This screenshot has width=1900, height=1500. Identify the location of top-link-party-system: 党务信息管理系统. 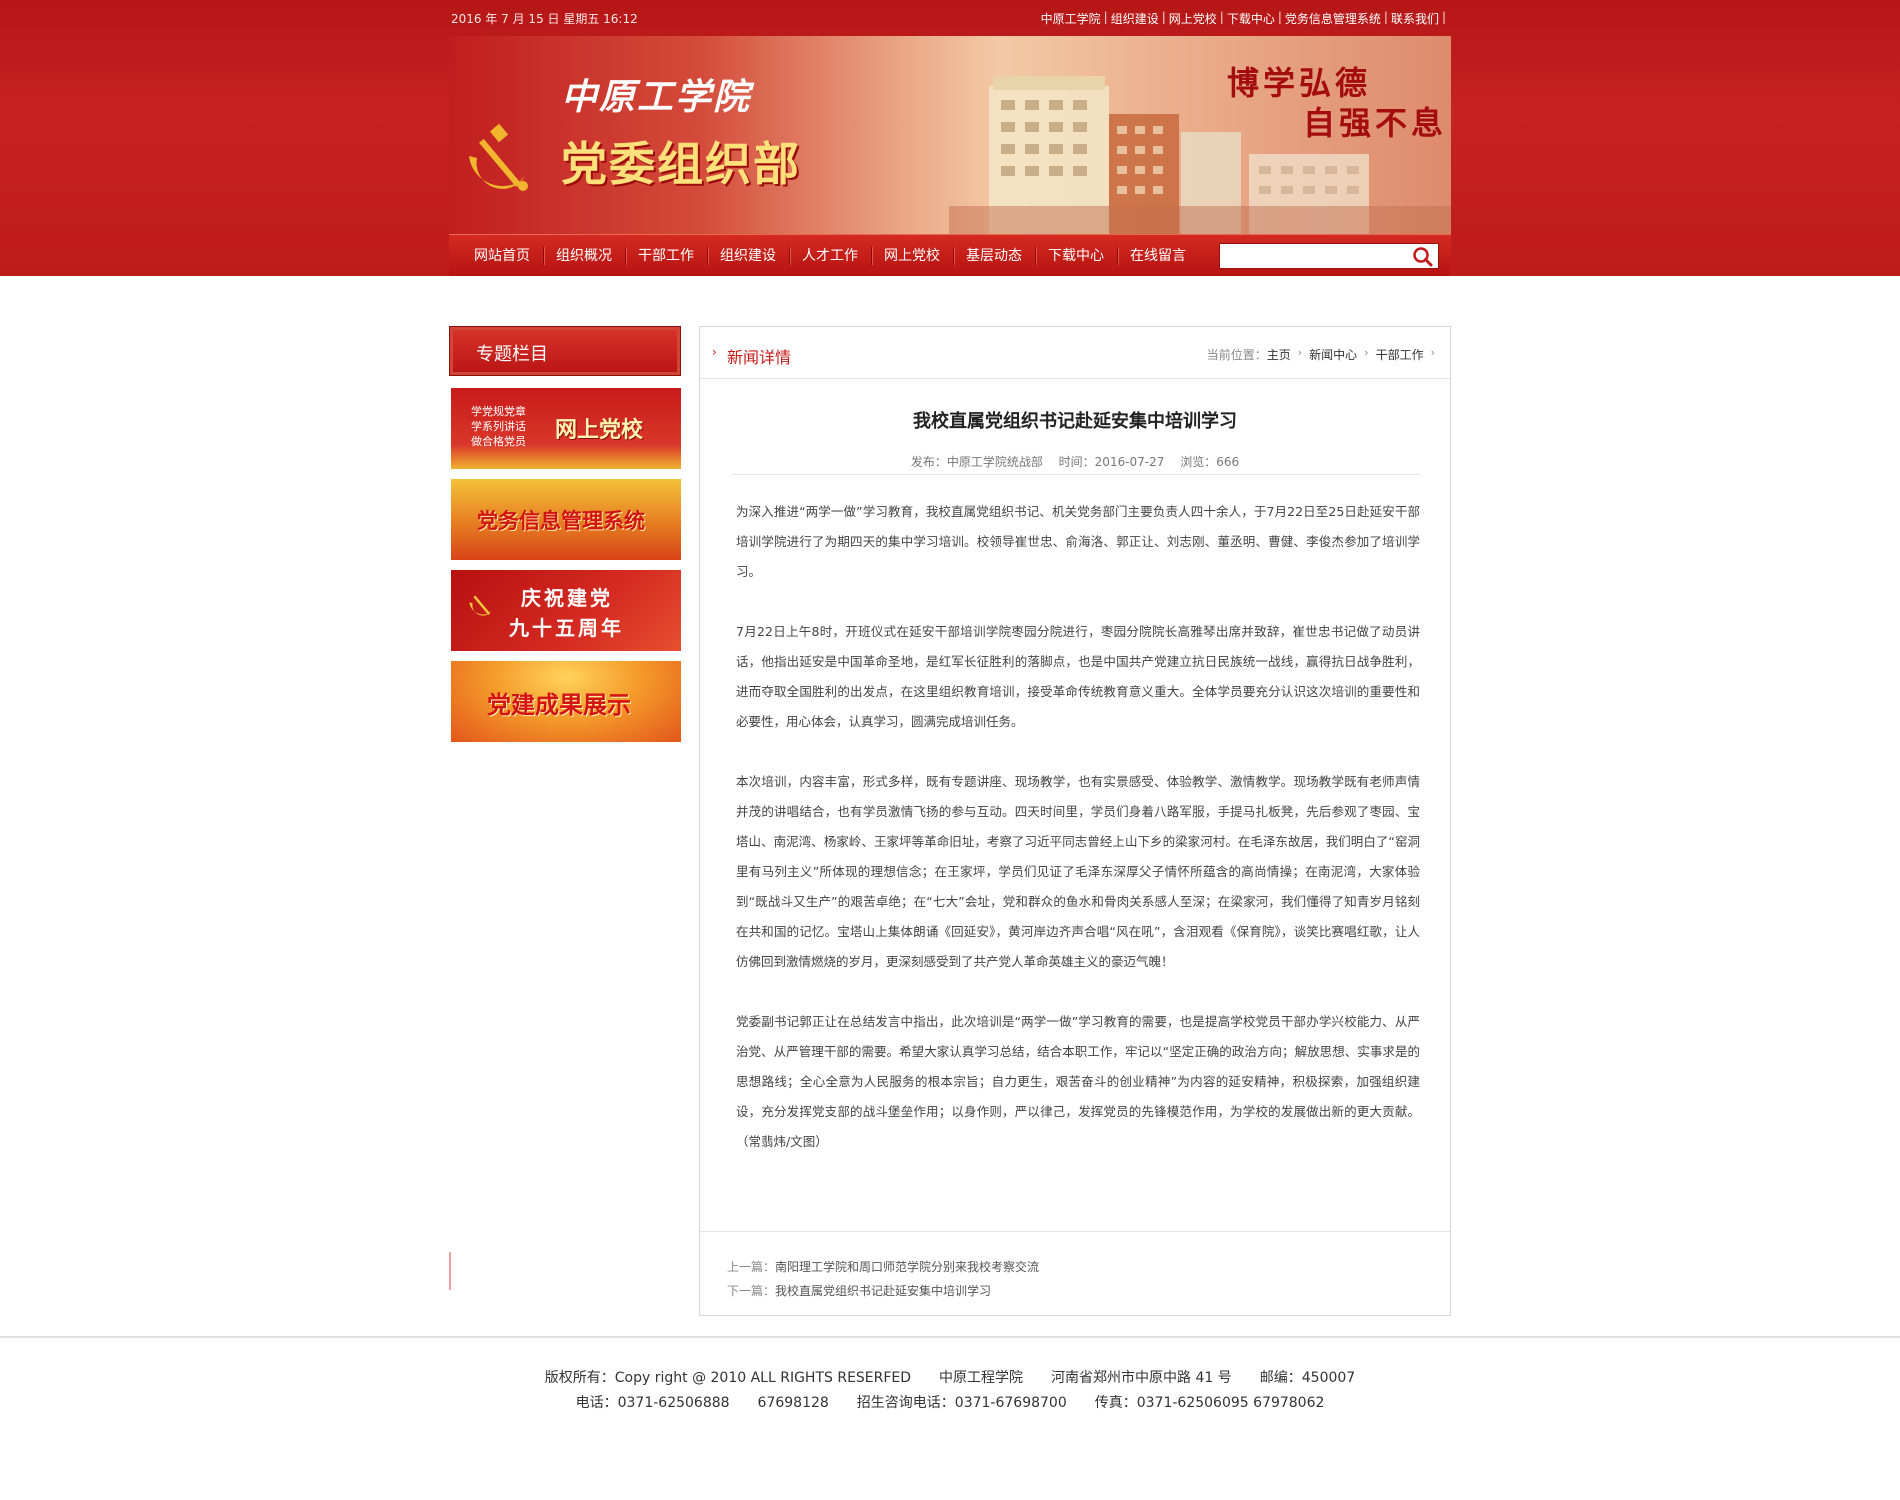
(1333, 18).